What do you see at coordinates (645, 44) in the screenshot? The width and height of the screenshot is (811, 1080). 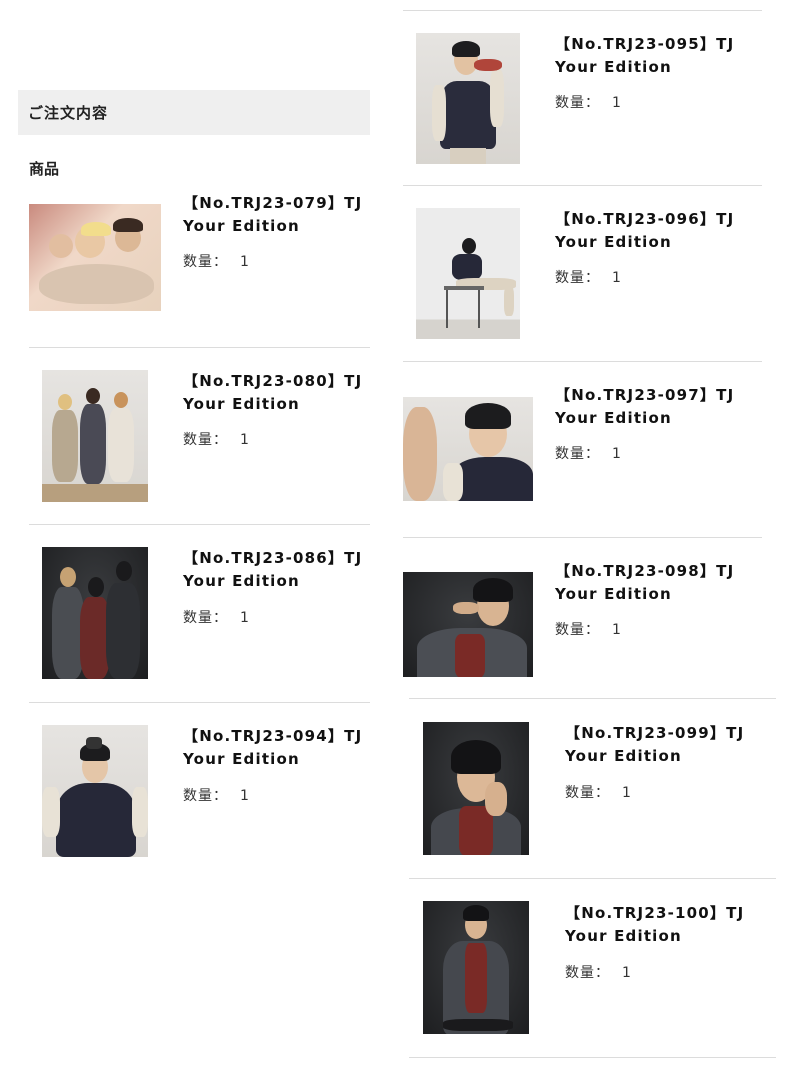 I see `item-title-line1: 【No.TRJ23-095】TJ` at bounding box center [645, 44].